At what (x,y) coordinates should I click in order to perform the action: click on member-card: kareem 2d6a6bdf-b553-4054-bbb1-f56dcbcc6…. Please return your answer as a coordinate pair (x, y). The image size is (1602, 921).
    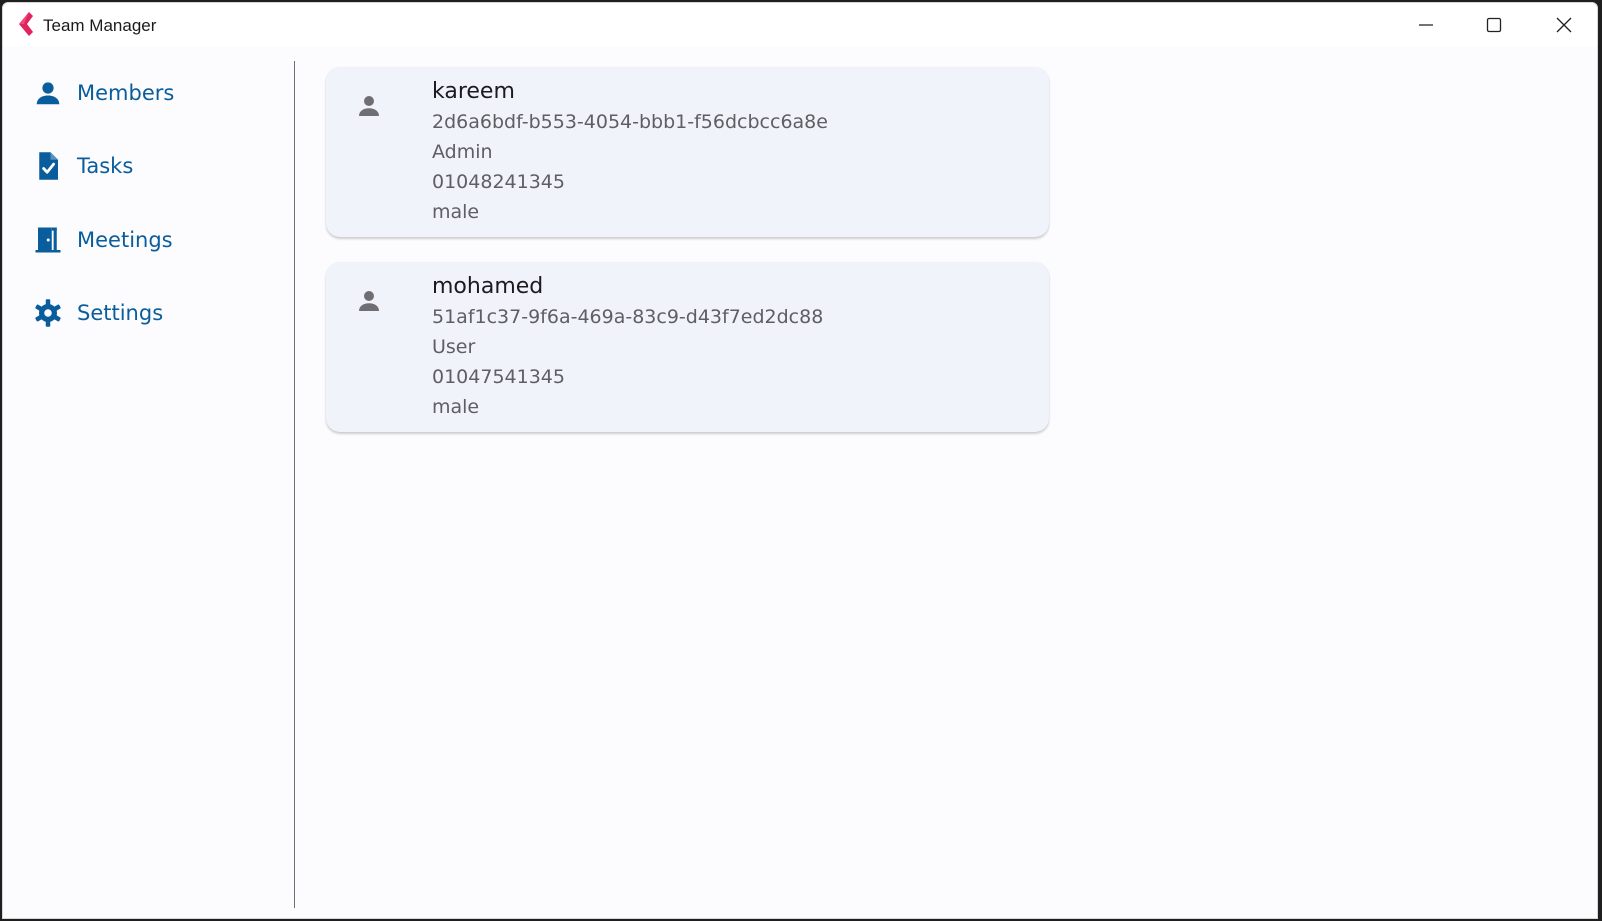
    Looking at the image, I should click on (687, 152).